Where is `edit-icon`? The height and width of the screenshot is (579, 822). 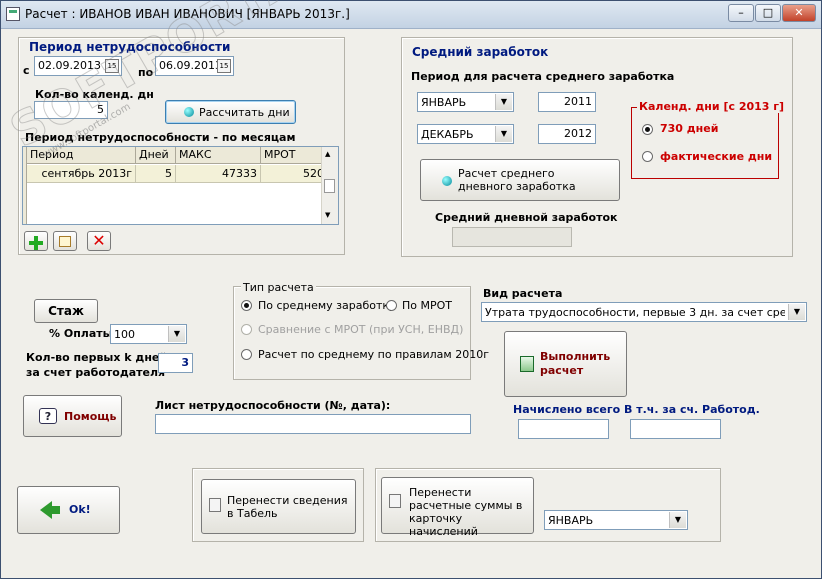 edit-icon is located at coordinates (65, 241).